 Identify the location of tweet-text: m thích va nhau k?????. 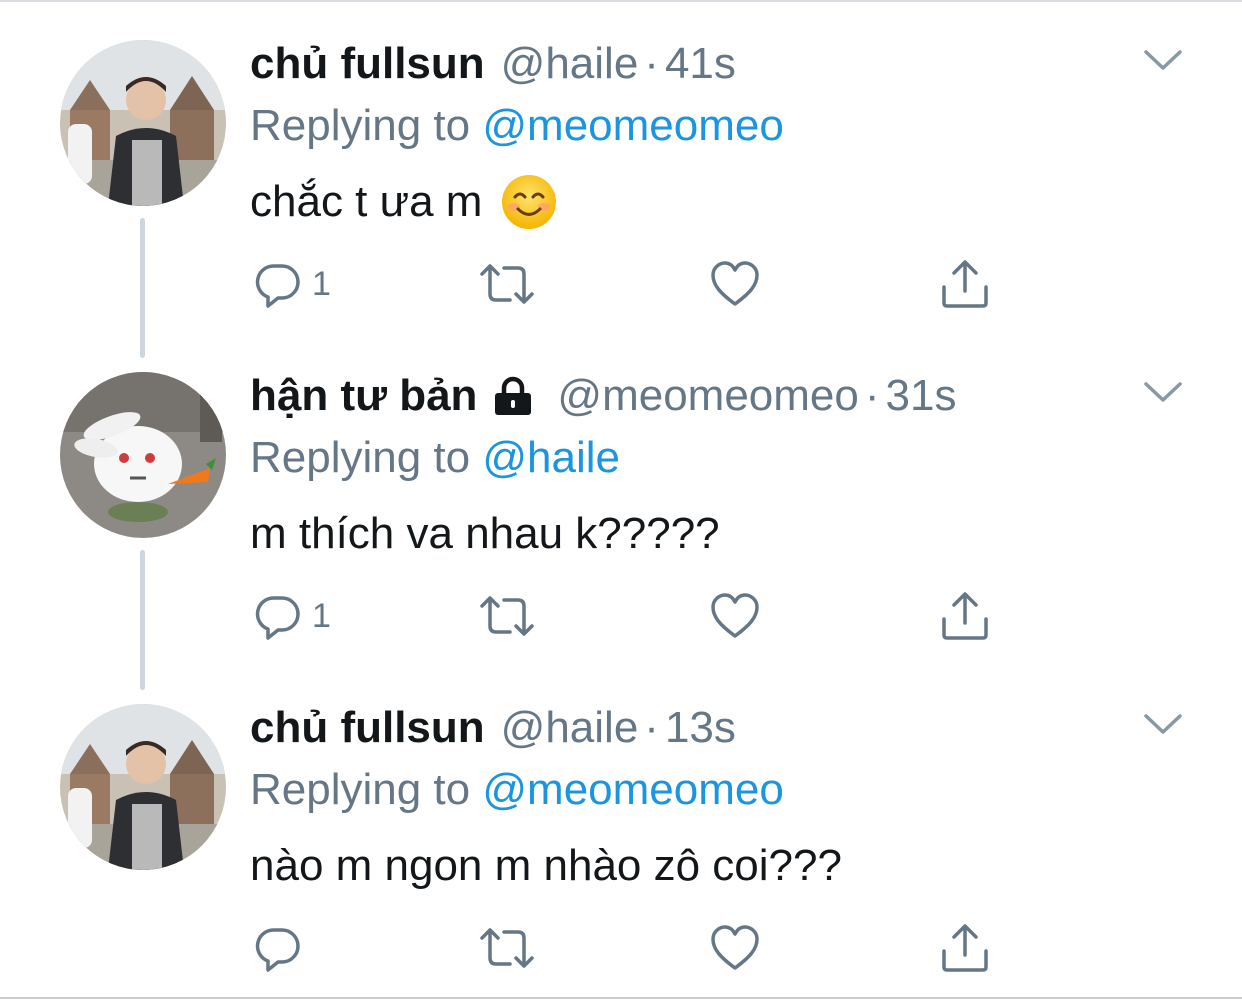
(485, 534).